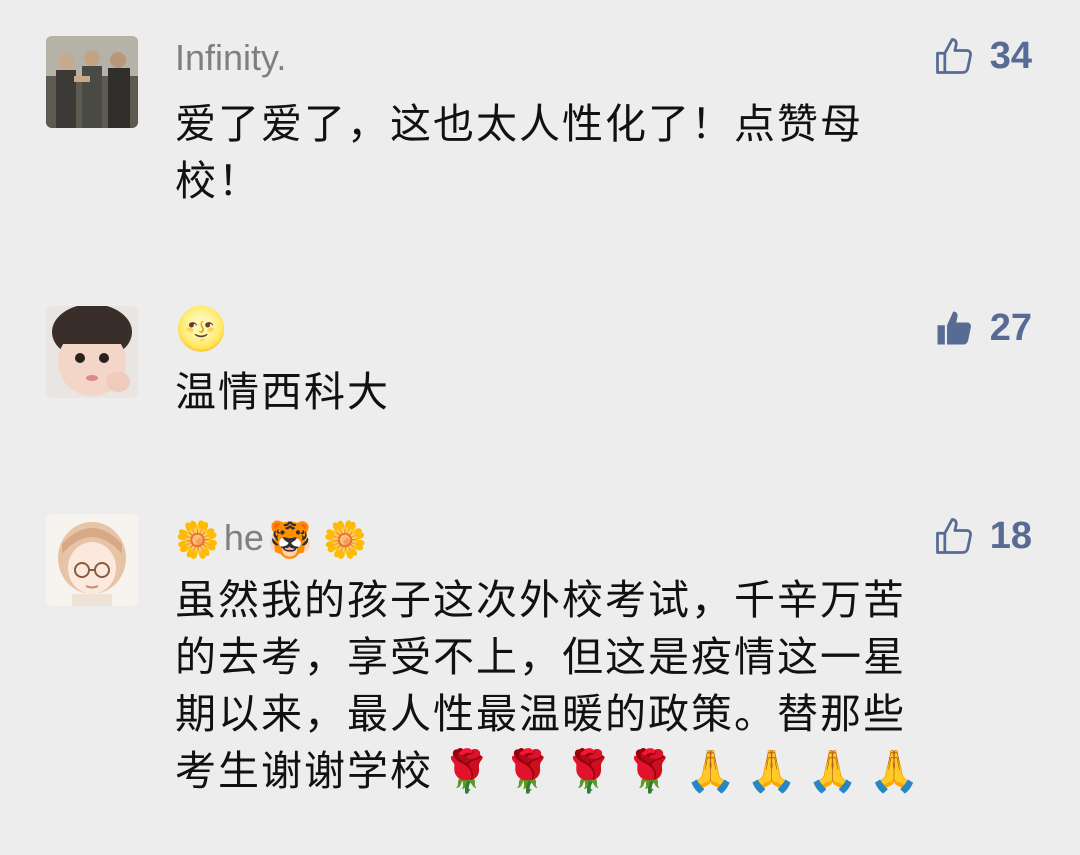  Describe the element at coordinates (201, 329) in the screenshot. I see `username: 🌝` at that location.